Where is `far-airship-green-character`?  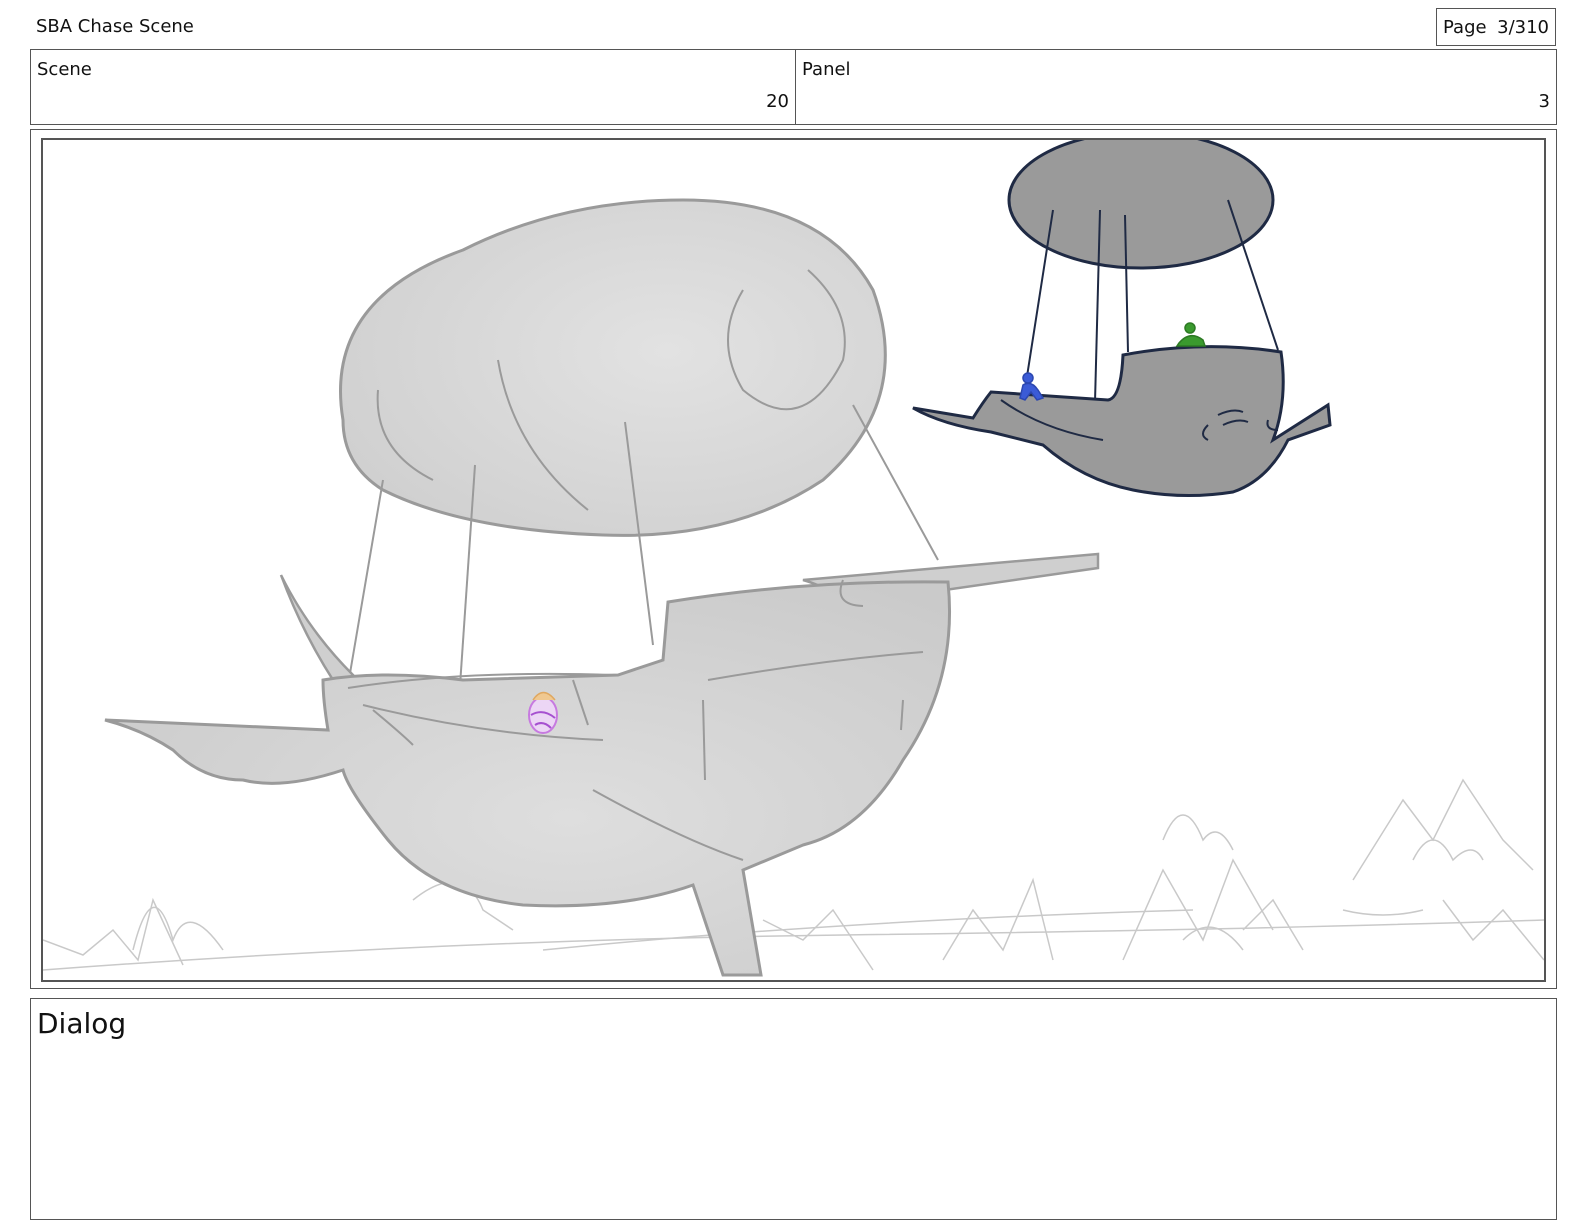
far-airship-green-character is located at coordinates (1191, 334).